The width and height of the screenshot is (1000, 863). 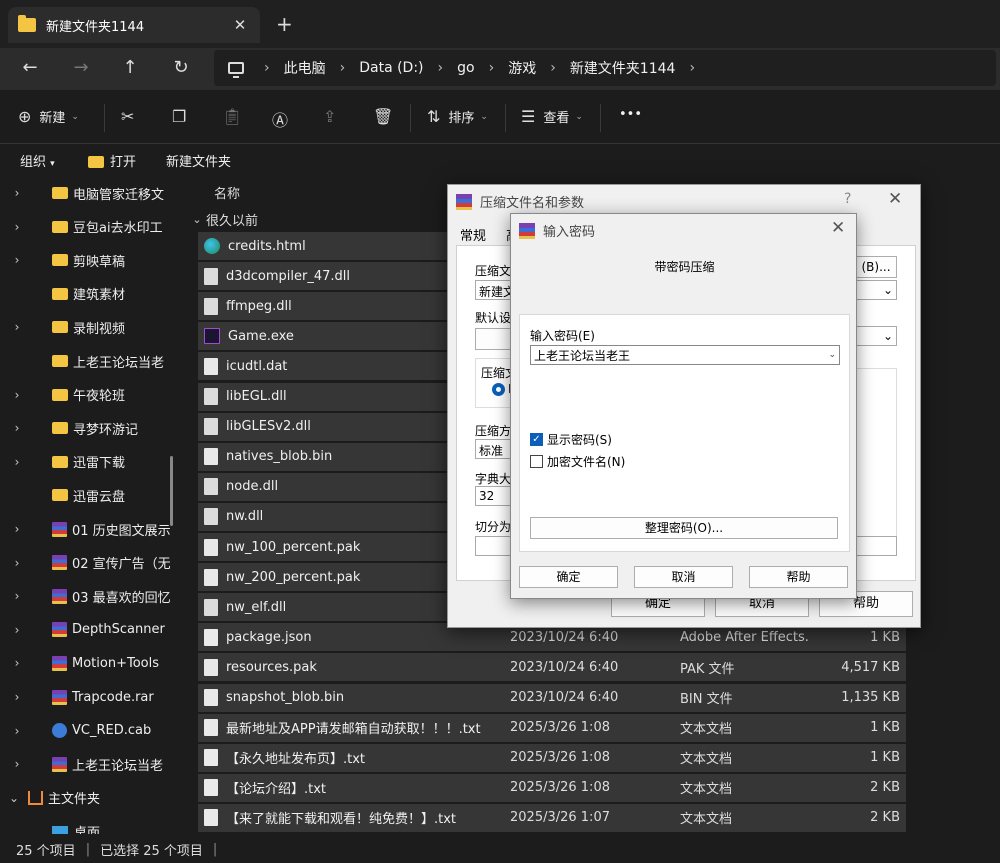 I want to click on password-cancel-button: 取消, so click(x=683, y=577).